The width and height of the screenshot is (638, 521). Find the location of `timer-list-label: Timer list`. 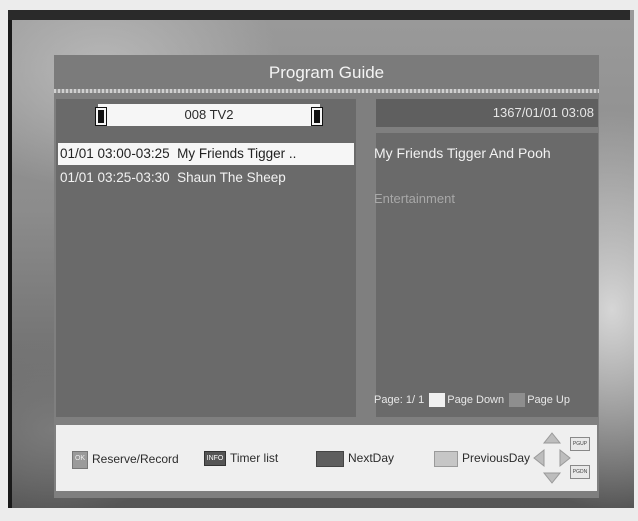

timer-list-label: Timer list is located at coordinates (254, 458).